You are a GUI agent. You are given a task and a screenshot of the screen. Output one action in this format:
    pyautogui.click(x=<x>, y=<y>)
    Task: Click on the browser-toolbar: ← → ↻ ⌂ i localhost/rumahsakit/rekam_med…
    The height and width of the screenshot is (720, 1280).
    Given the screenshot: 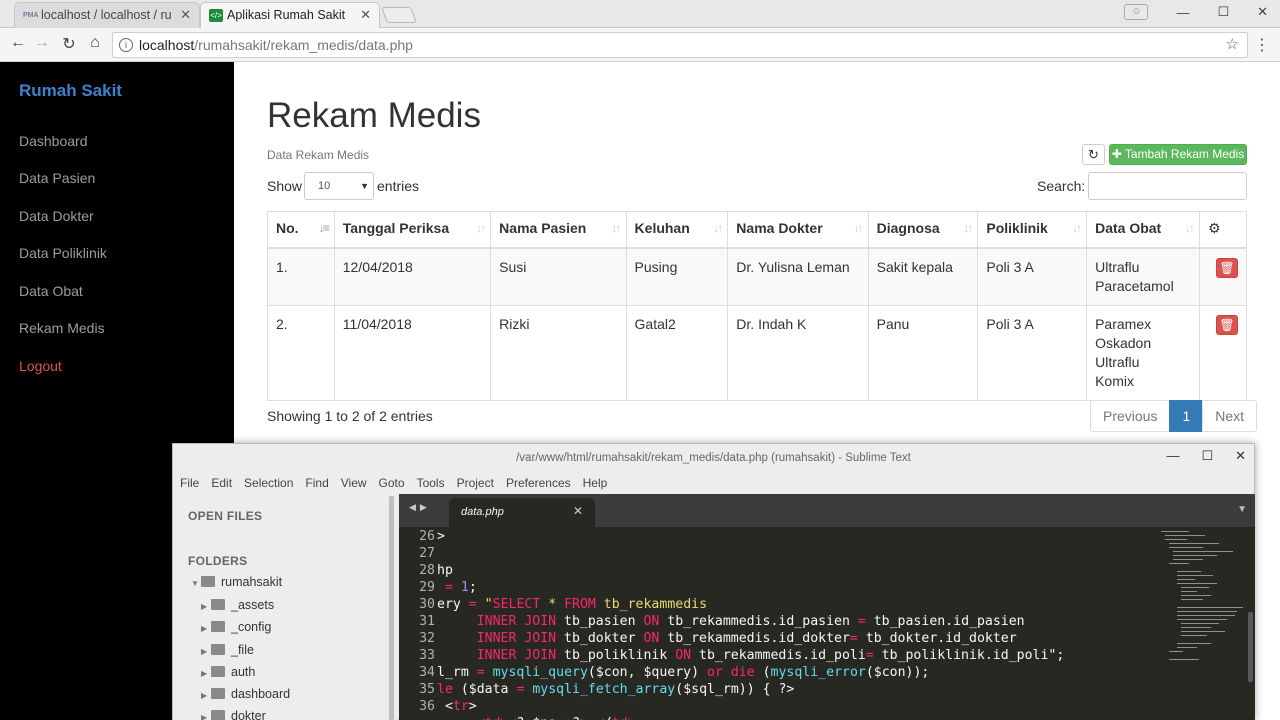 What is the action you would take?
    pyautogui.click(x=640, y=45)
    